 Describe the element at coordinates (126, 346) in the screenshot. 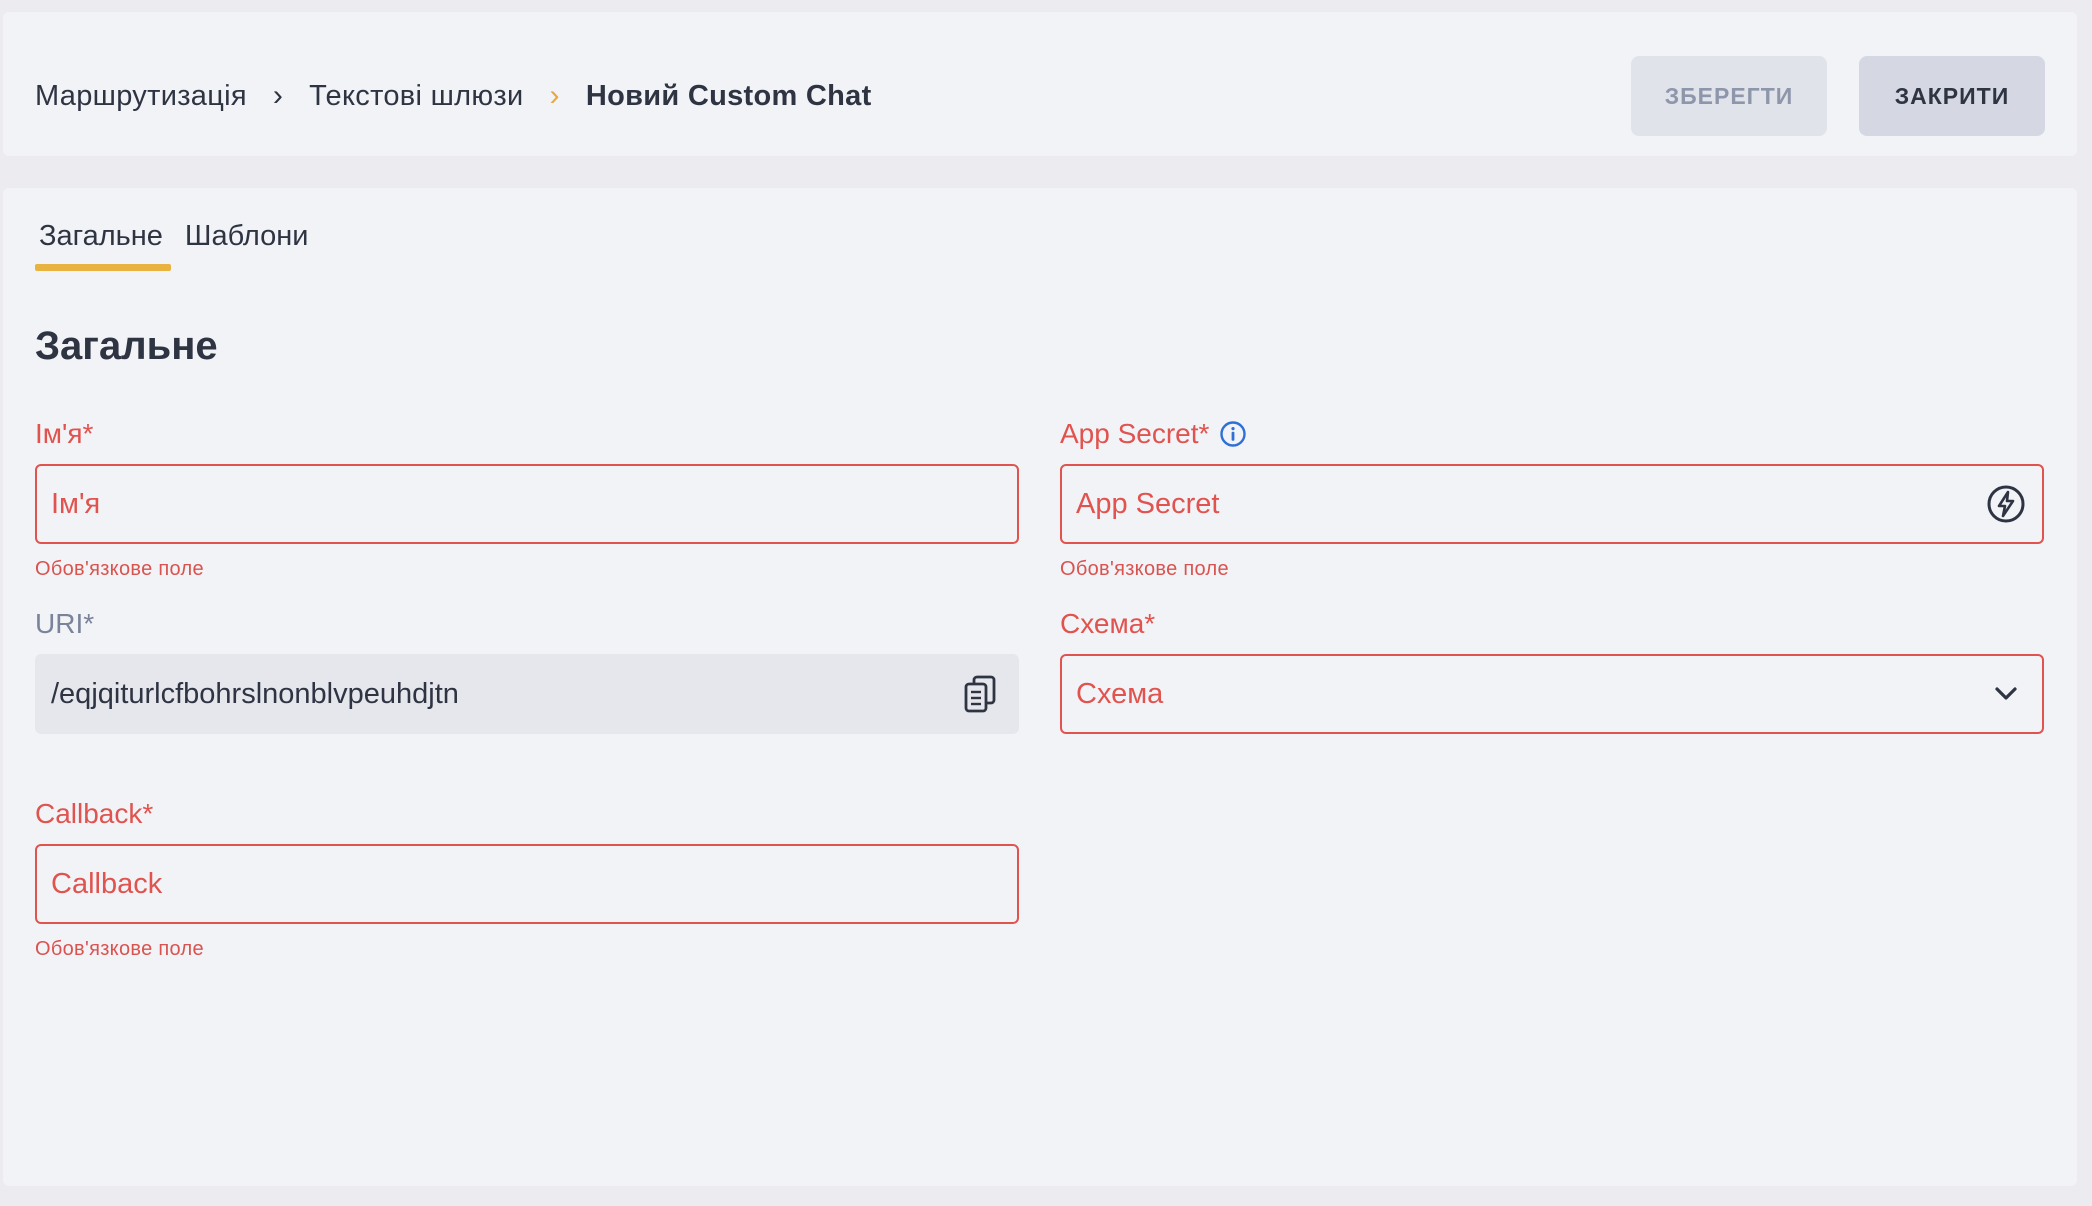

I see `section-title: Загальне` at that location.